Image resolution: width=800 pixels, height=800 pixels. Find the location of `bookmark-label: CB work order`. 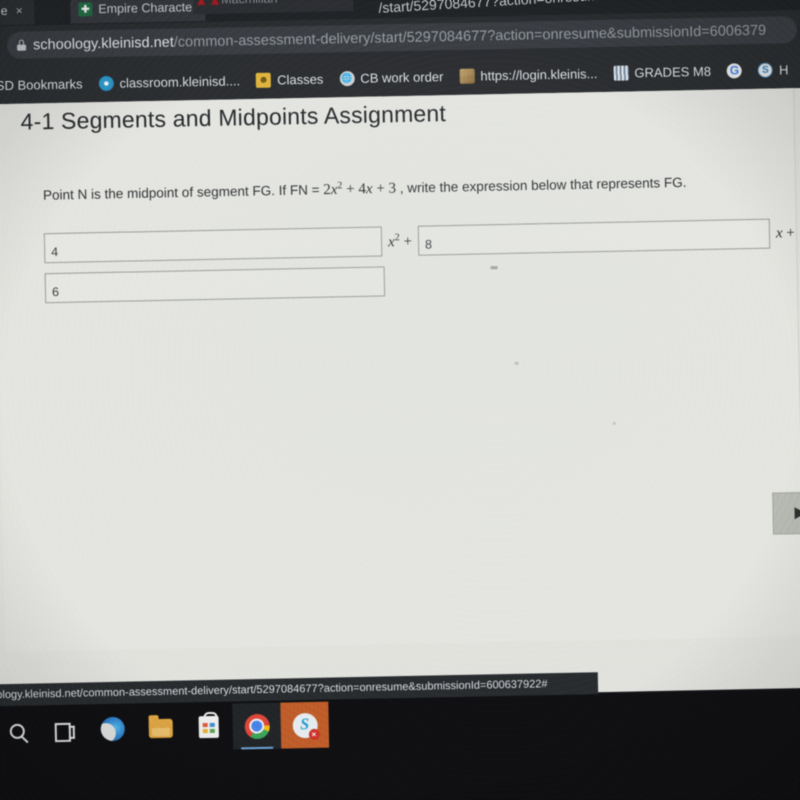

bookmark-label: CB work order is located at coordinates (402, 77).